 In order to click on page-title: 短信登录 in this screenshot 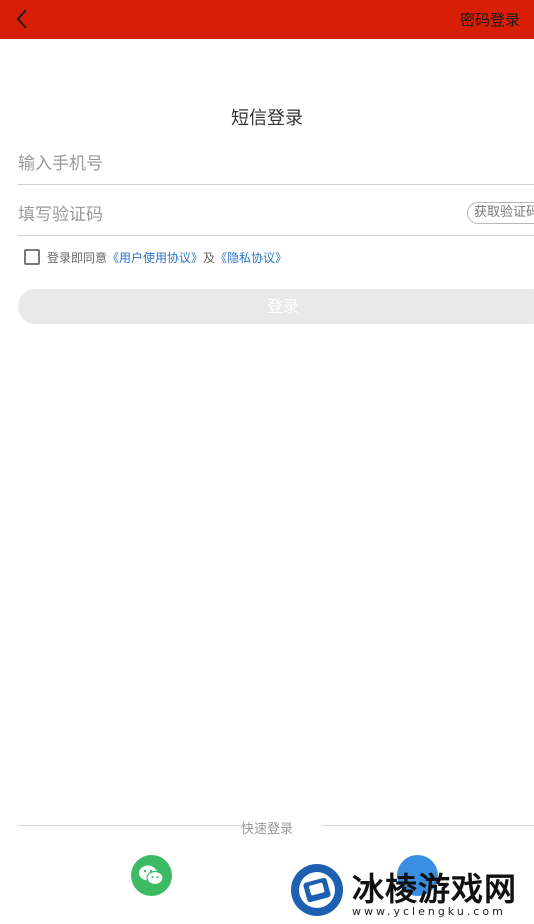, I will do `click(267, 118)`.